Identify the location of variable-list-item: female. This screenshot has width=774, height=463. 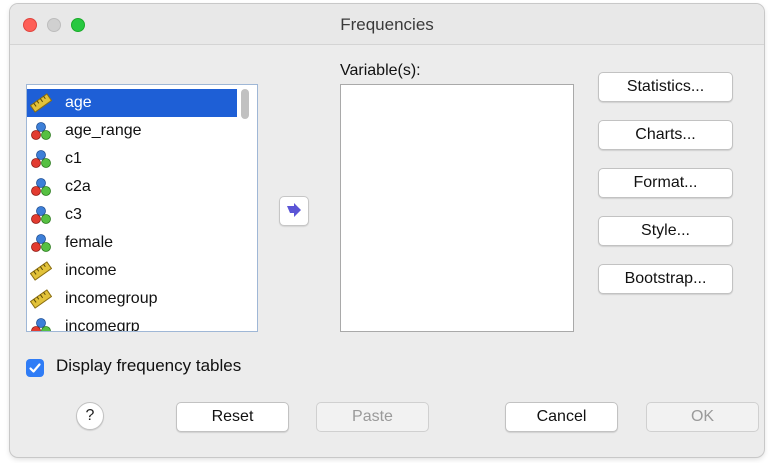
(132, 243).